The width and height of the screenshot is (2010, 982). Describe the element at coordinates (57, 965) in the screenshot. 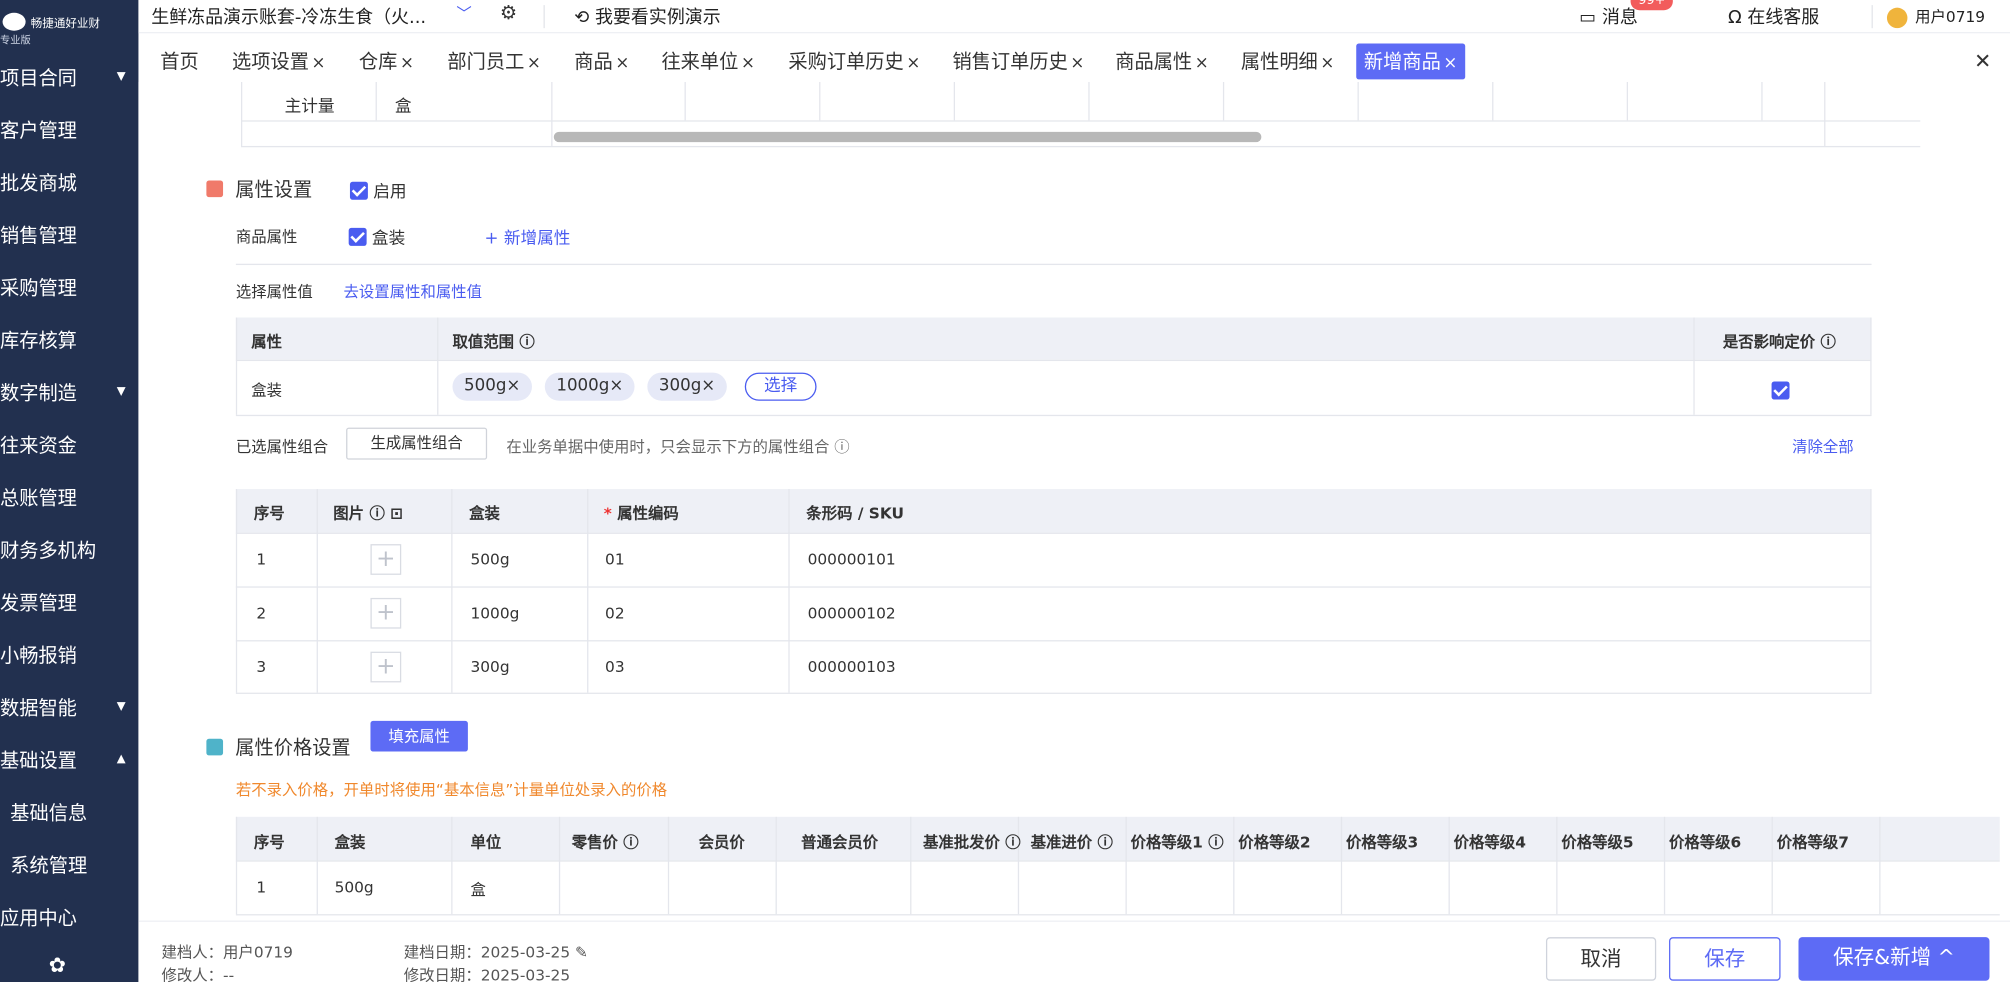

I see `settings-gear-icon: ✿` at that location.